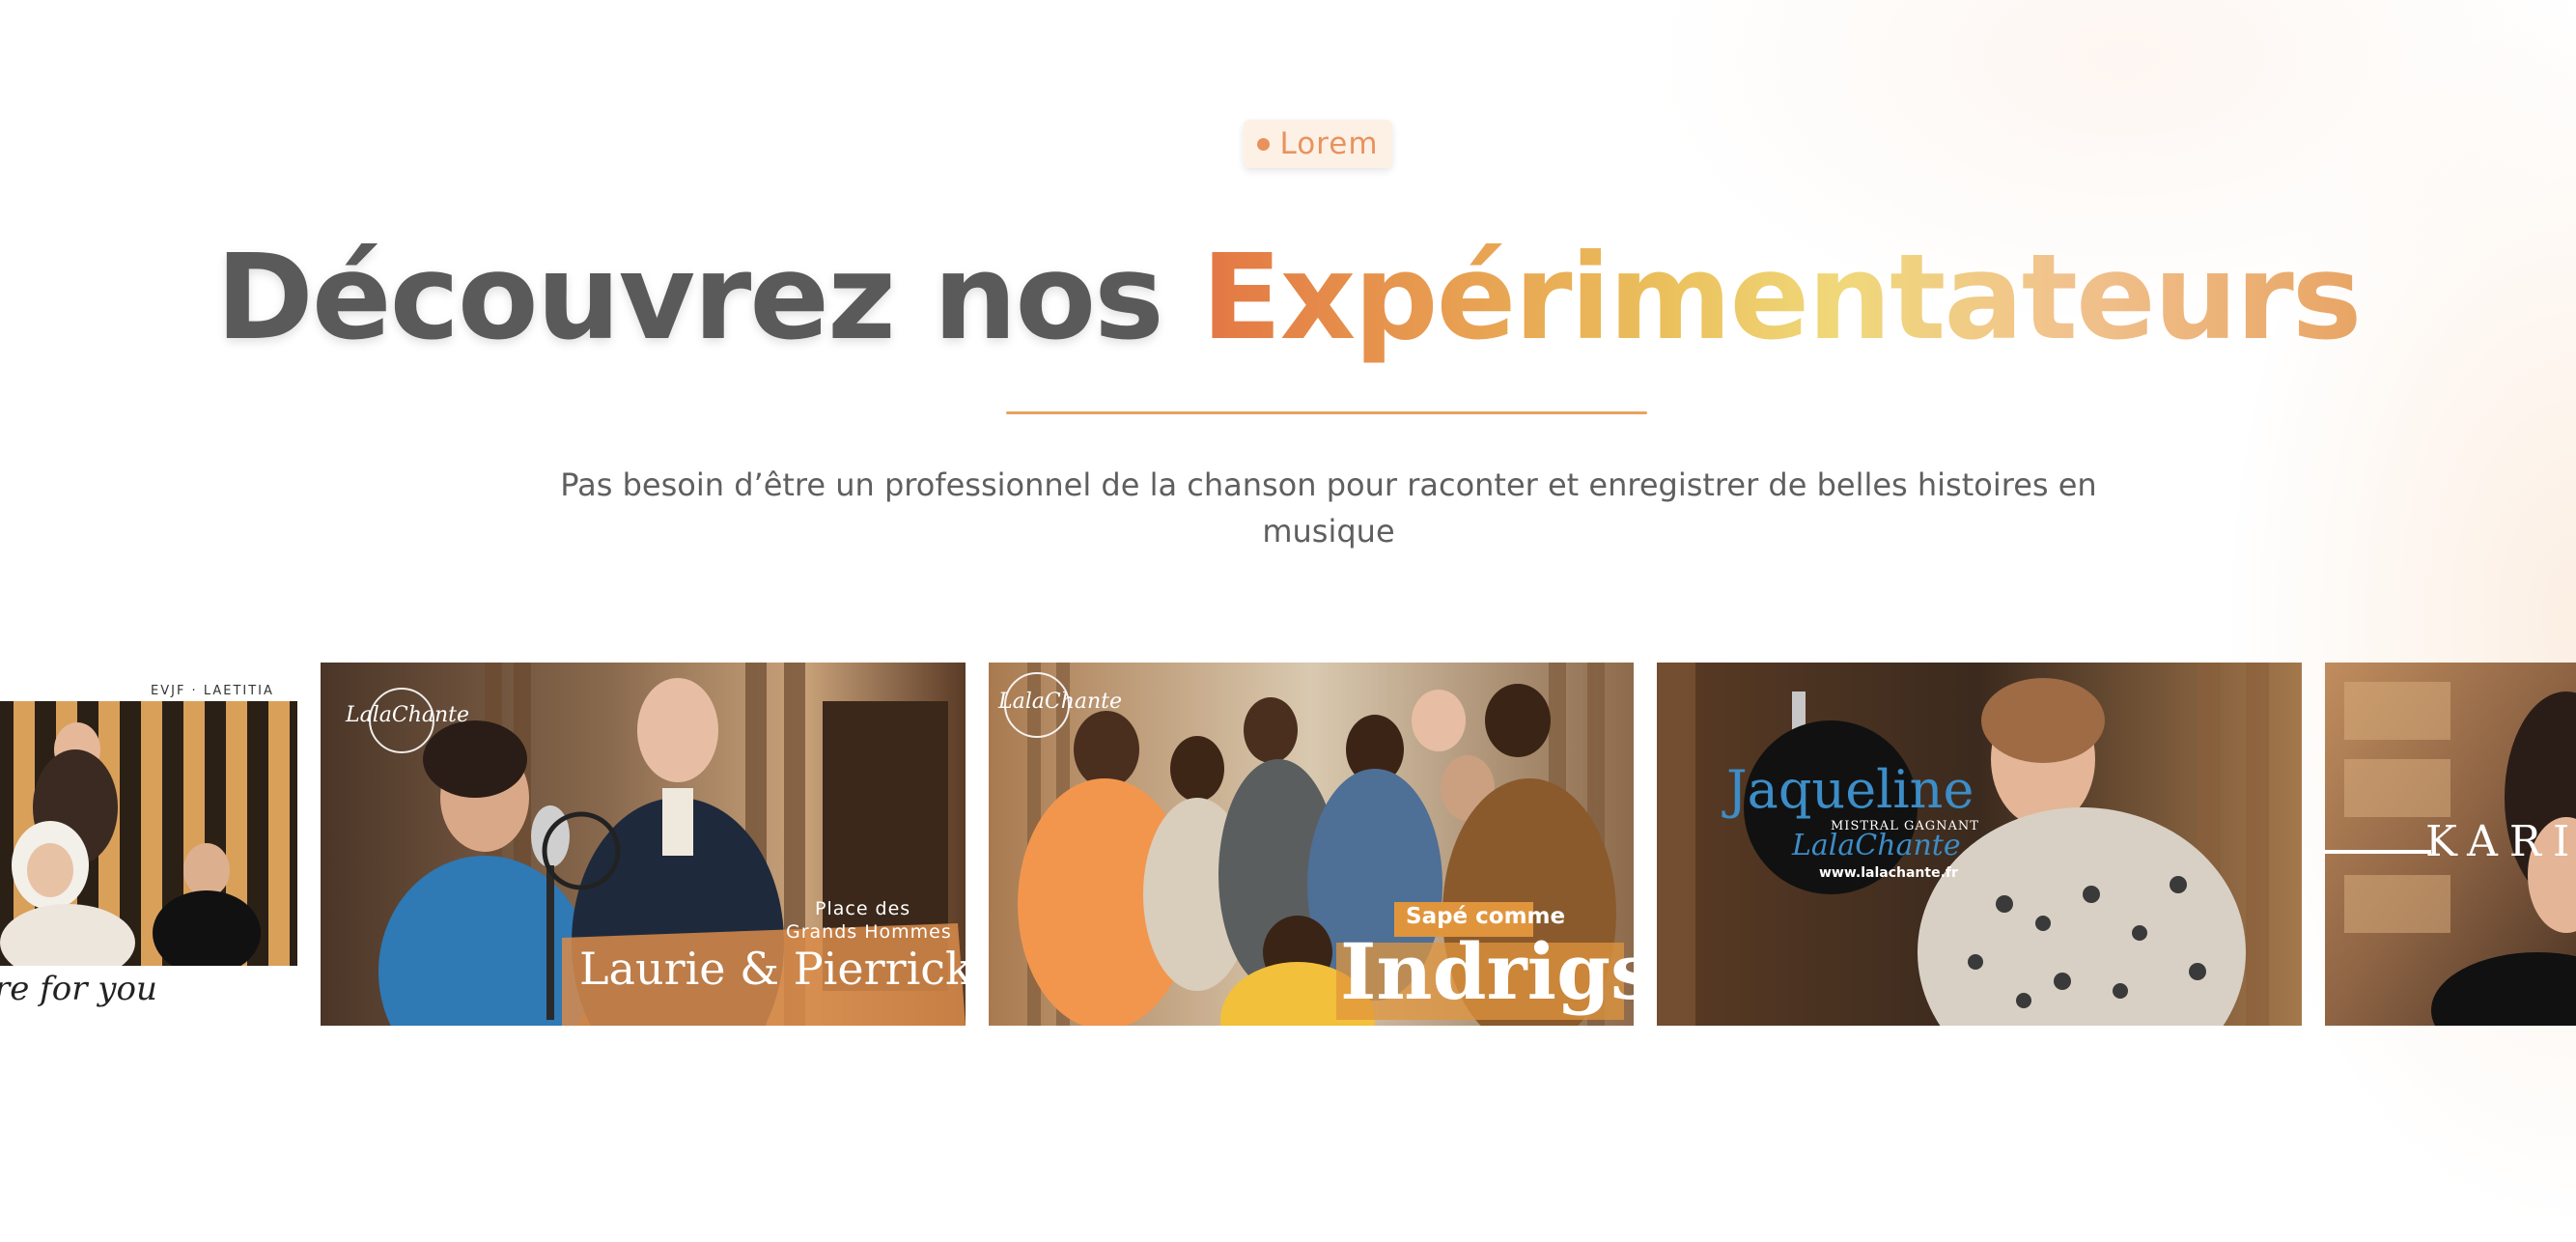 The height and width of the screenshot is (1242, 2576). I want to click on card-caption-bottom: re for you, so click(78, 989).